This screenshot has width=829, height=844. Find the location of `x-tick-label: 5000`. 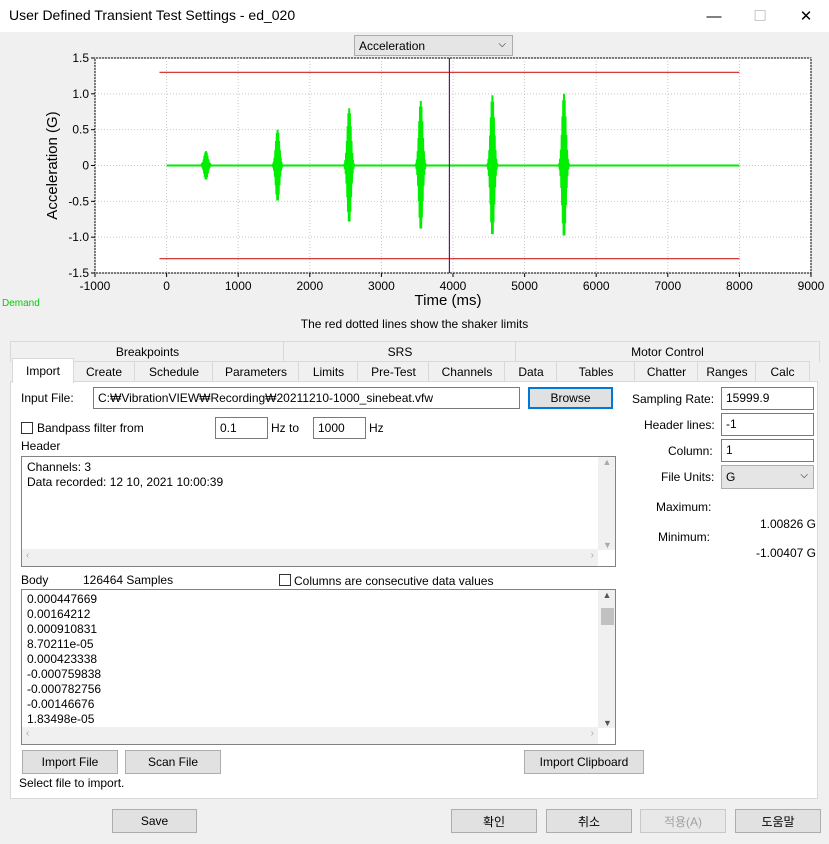

x-tick-label: 5000 is located at coordinates (524, 286).